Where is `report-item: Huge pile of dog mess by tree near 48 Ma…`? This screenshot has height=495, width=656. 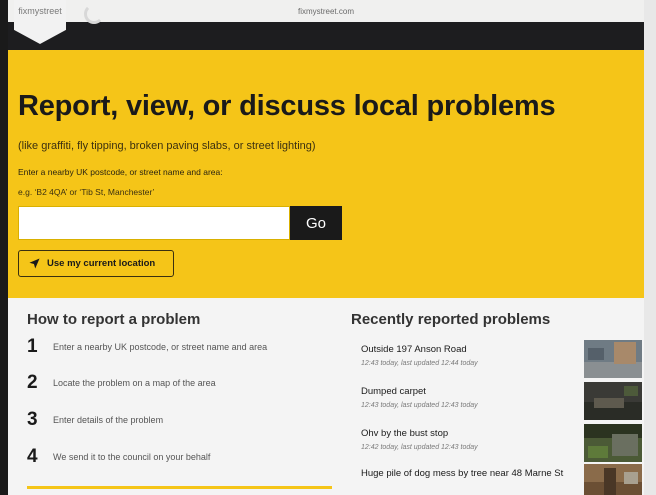 report-item: Huge pile of dog mess by tree near 48 Ma… is located at coordinates (471, 474).